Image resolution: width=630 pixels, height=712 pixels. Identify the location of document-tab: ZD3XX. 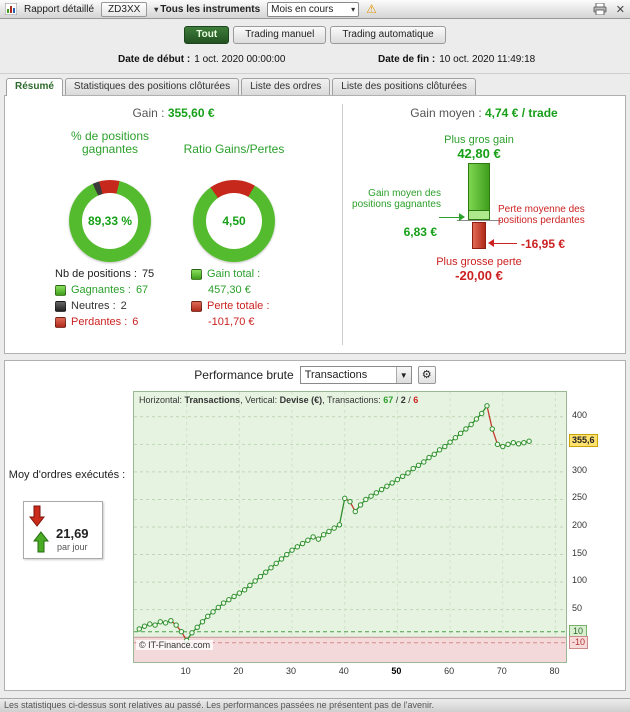
(124, 9).